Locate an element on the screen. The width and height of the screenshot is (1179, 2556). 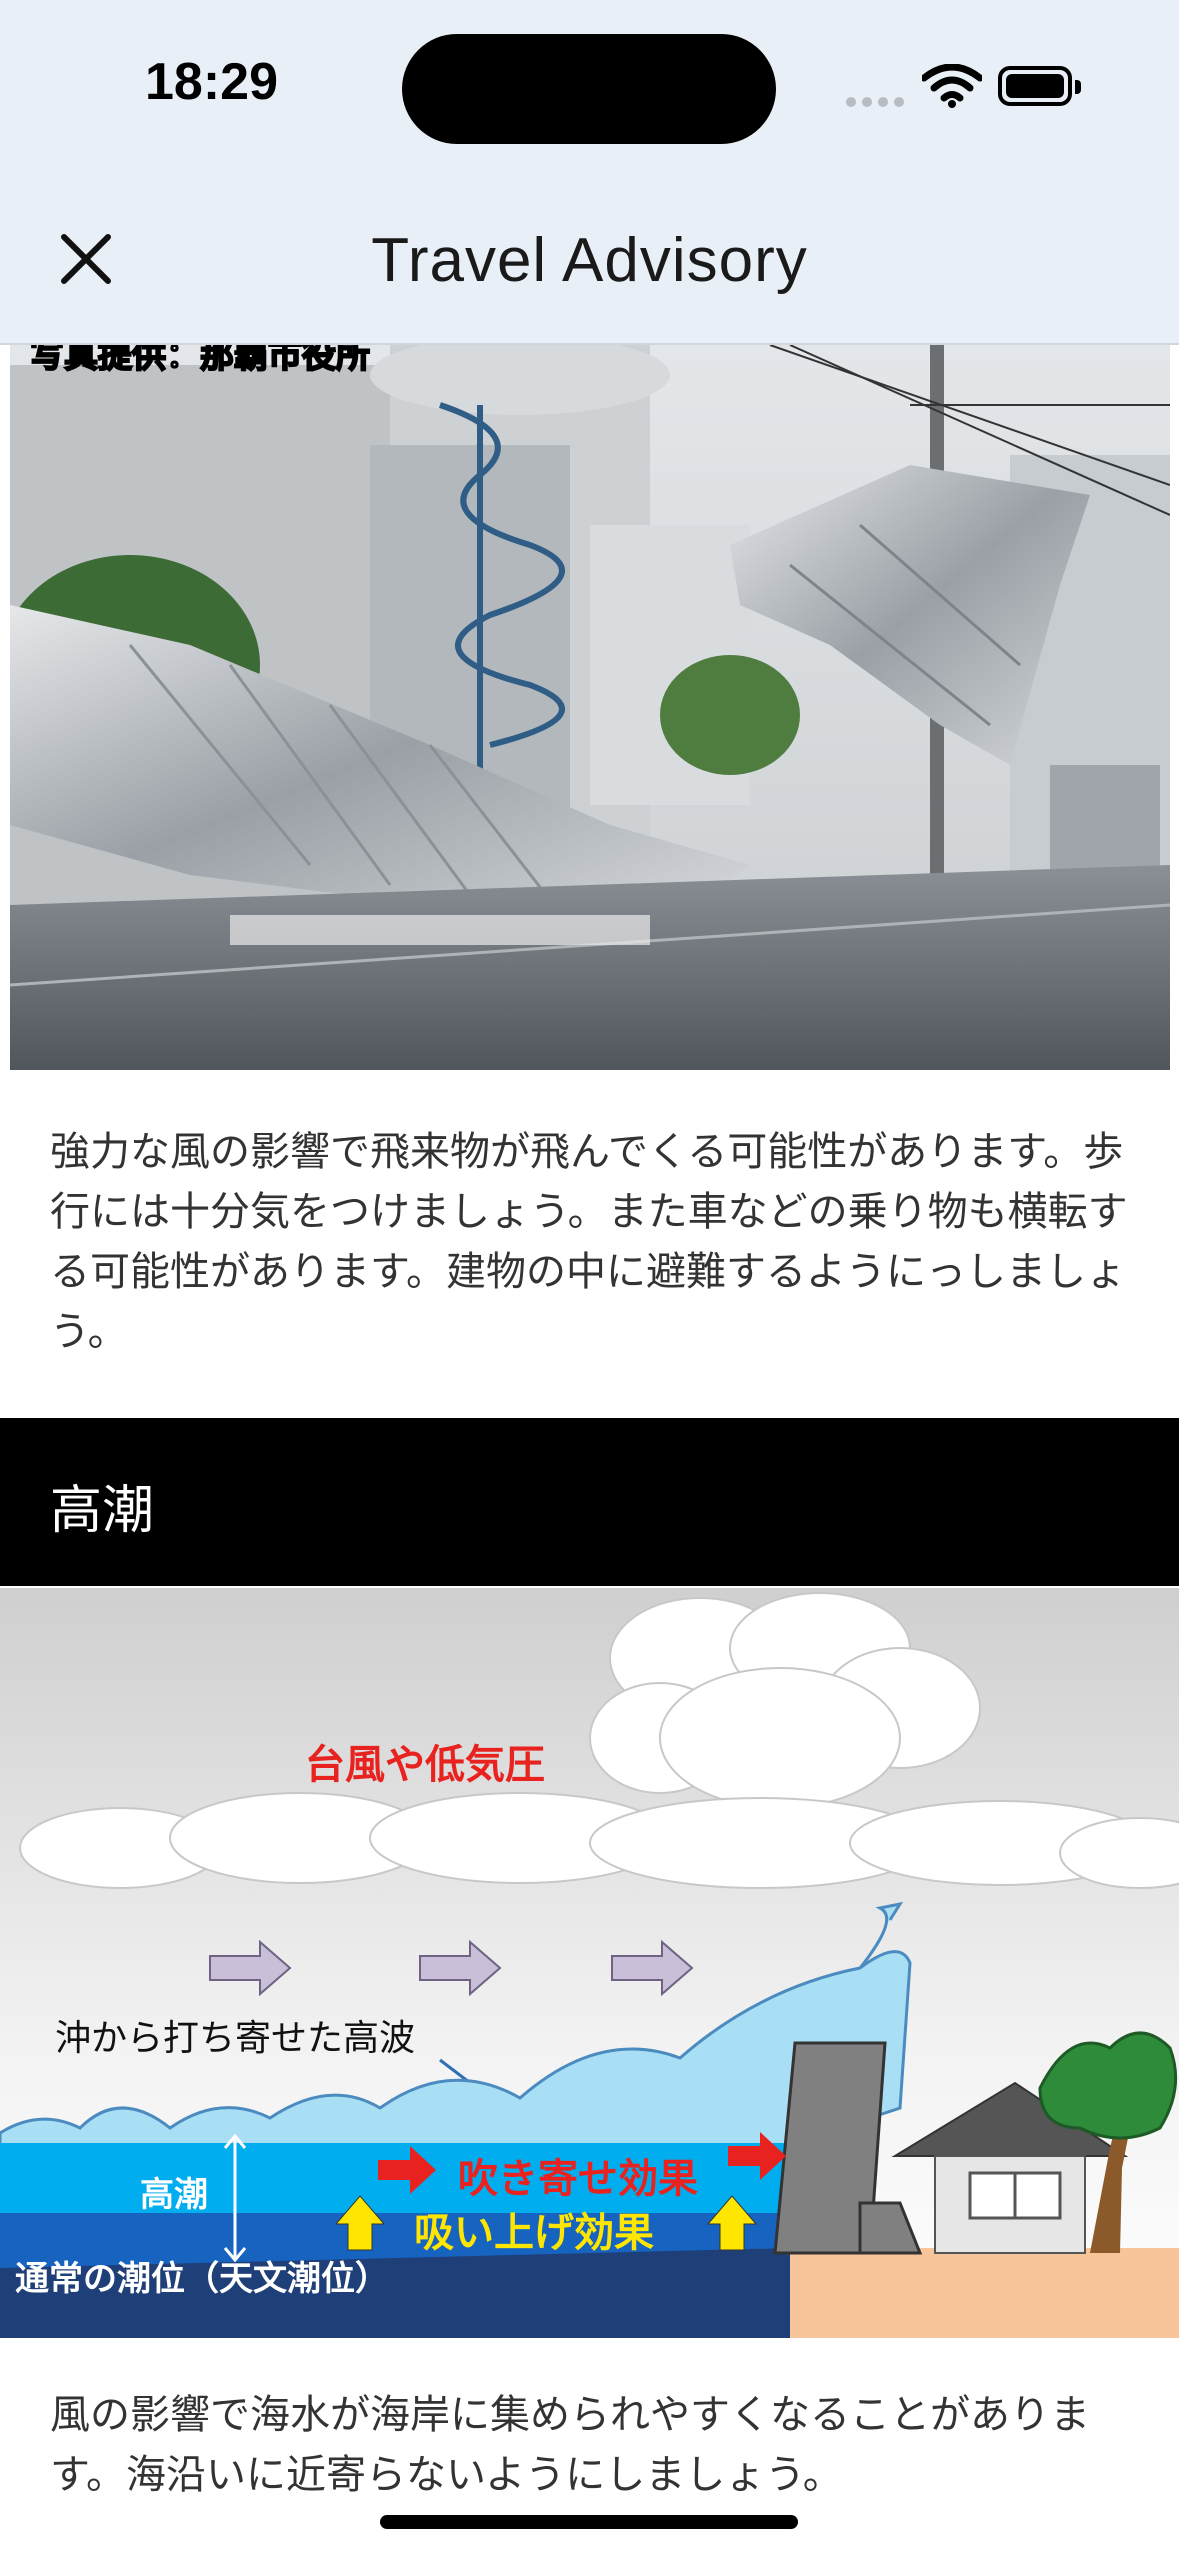
nav-bar: Travel Advisory is located at coordinates (589, 260).